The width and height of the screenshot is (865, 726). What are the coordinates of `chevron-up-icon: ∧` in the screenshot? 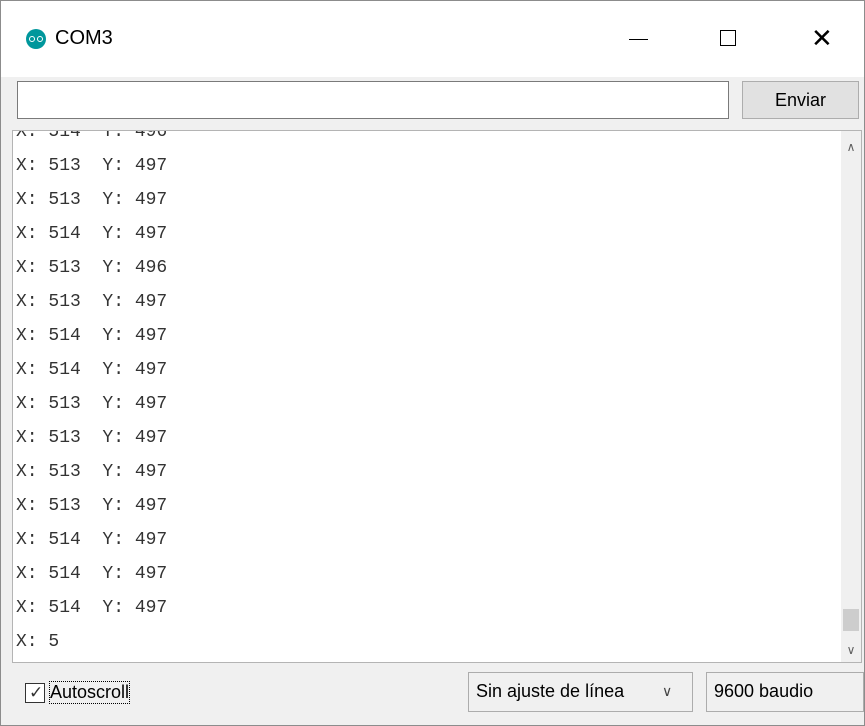 It's located at (851, 147).